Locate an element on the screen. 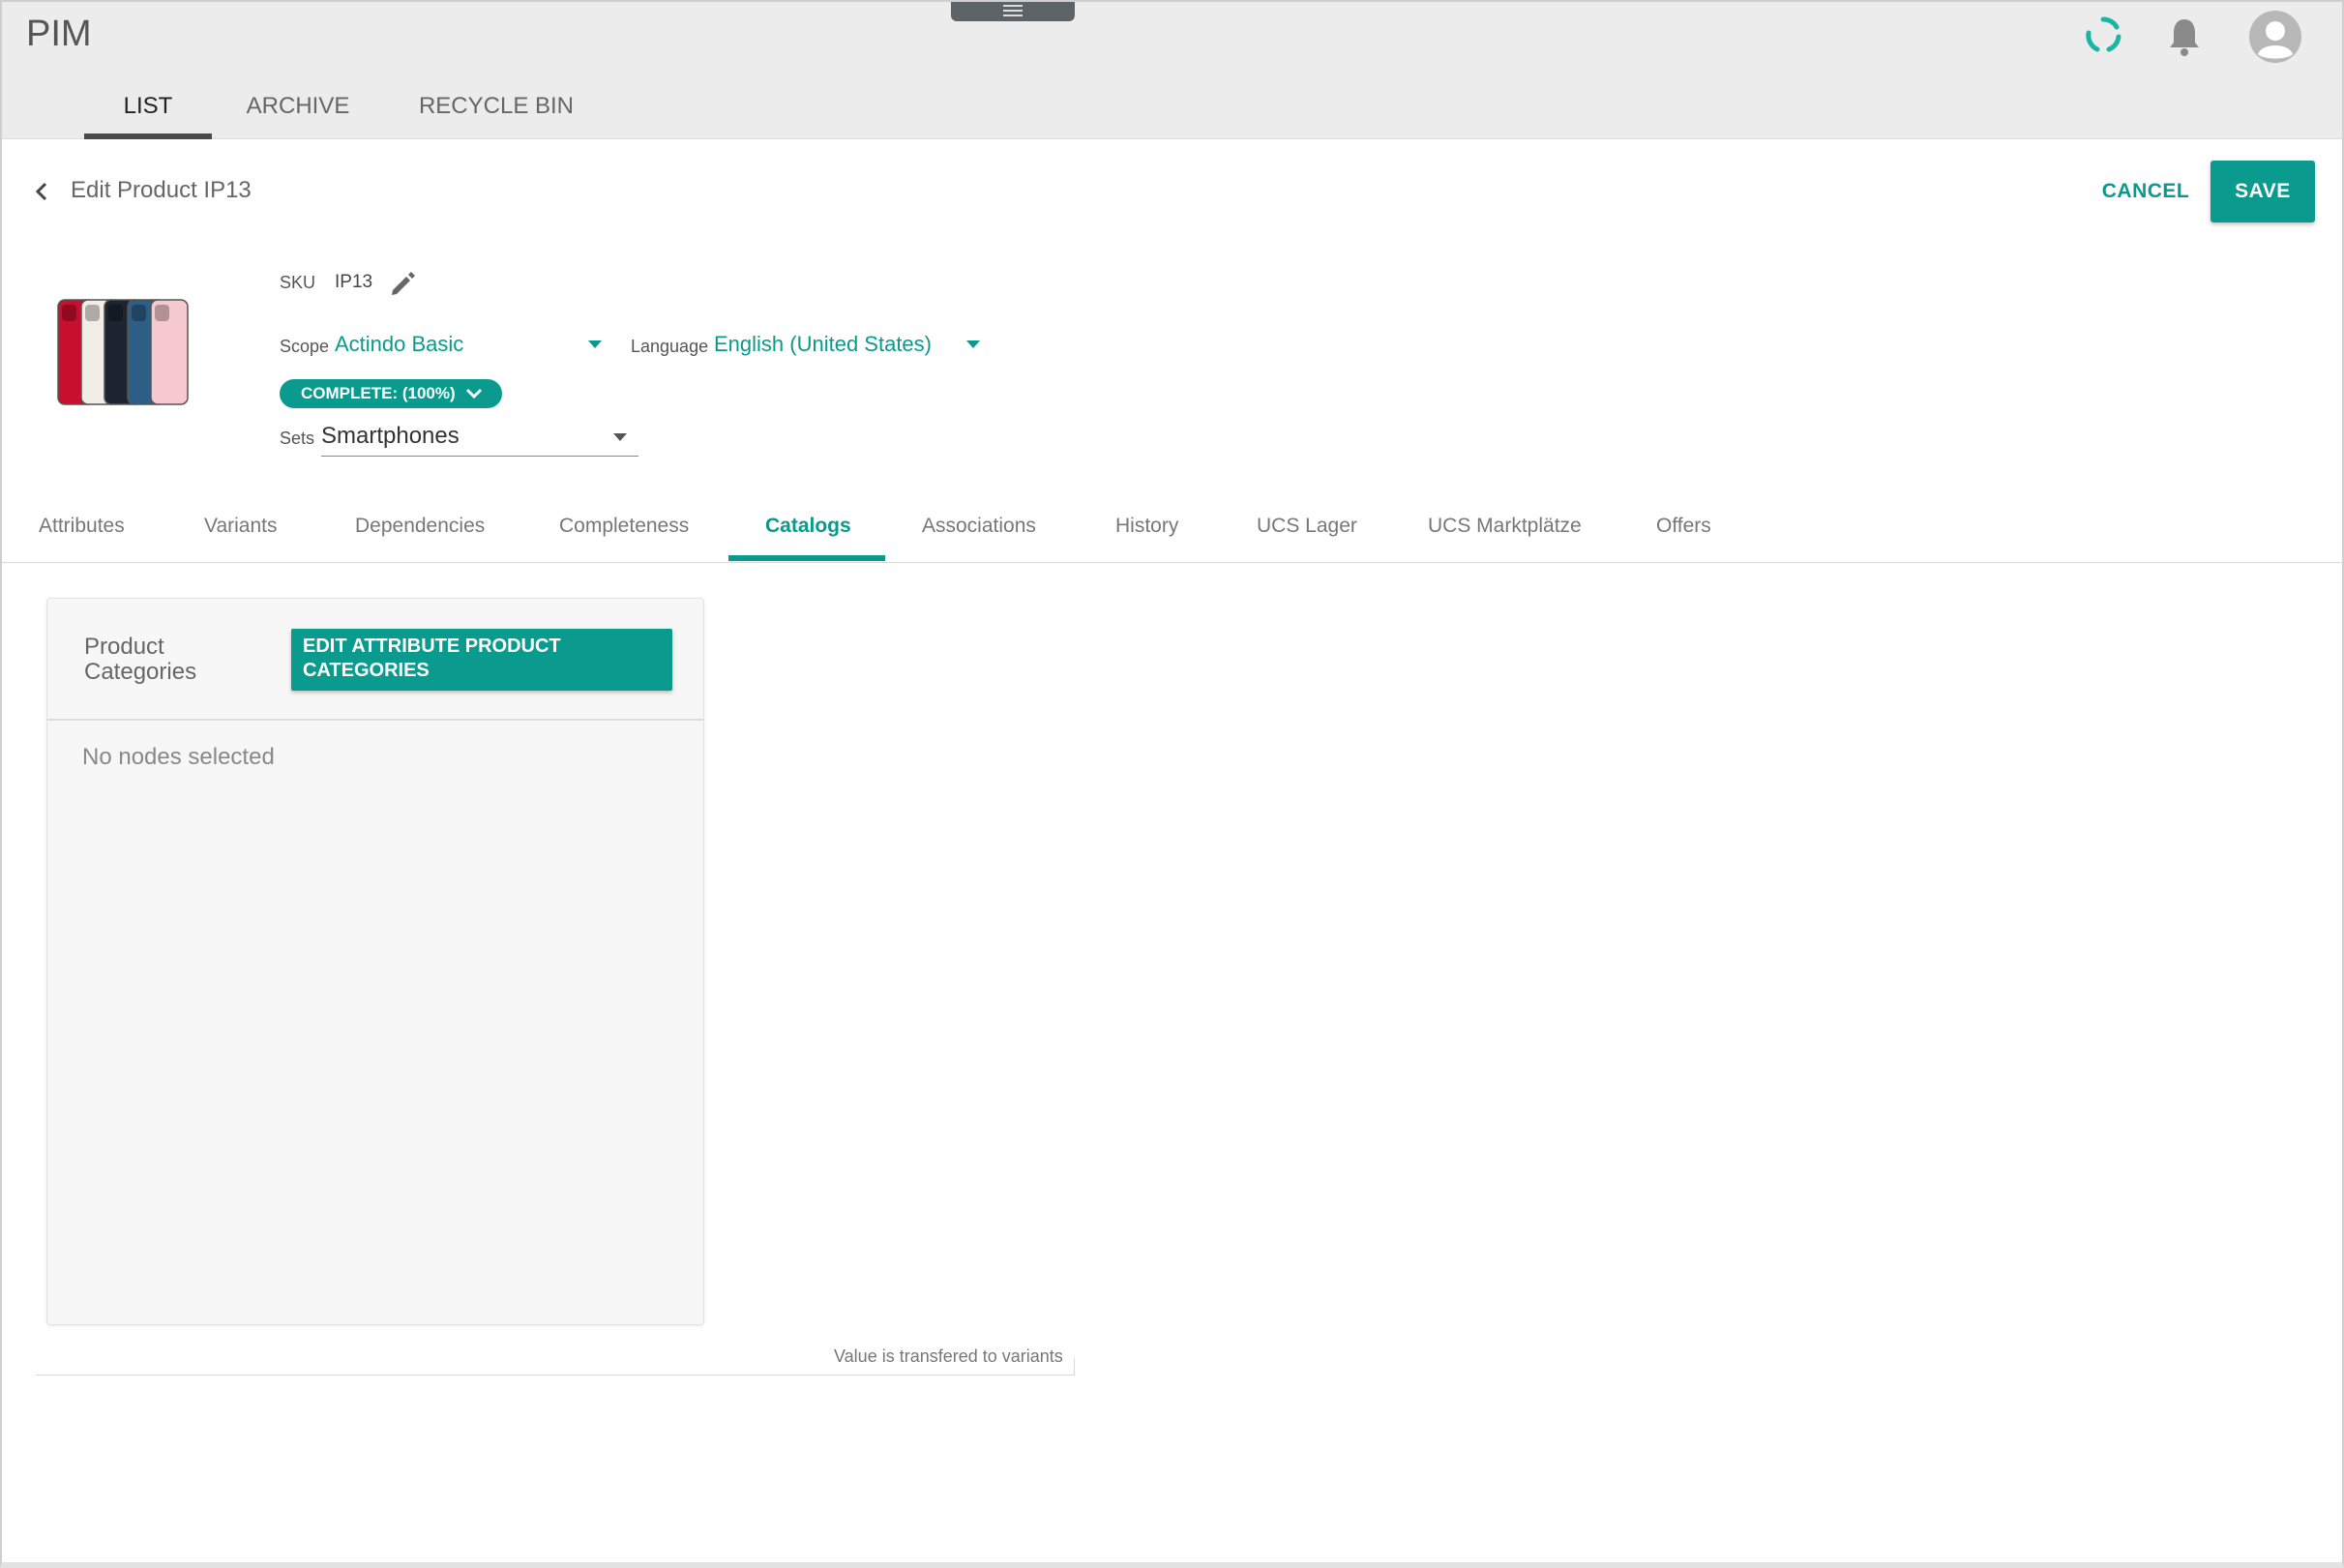 This screenshot has height=1568, width=2344. tab-recycle-bin: RECYCLE BIN is located at coordinates (496, 112).